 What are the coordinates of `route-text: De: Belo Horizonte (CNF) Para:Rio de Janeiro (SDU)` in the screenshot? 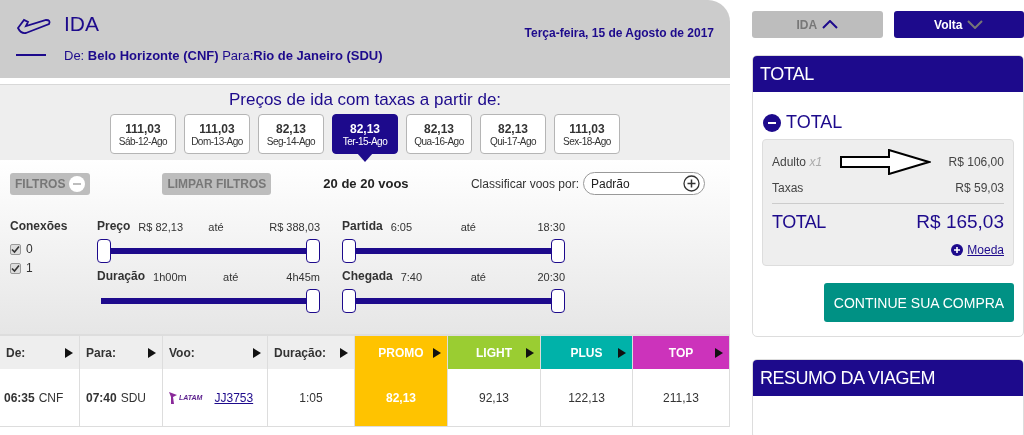 It's located at (224, 55).